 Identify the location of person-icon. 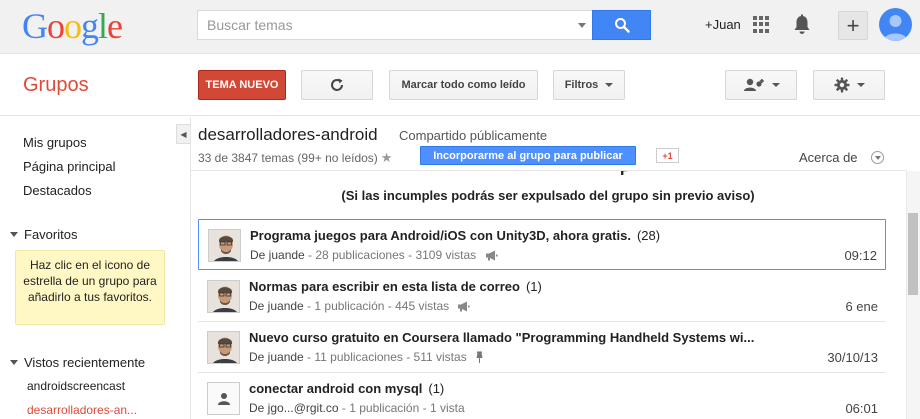
(223, 398).